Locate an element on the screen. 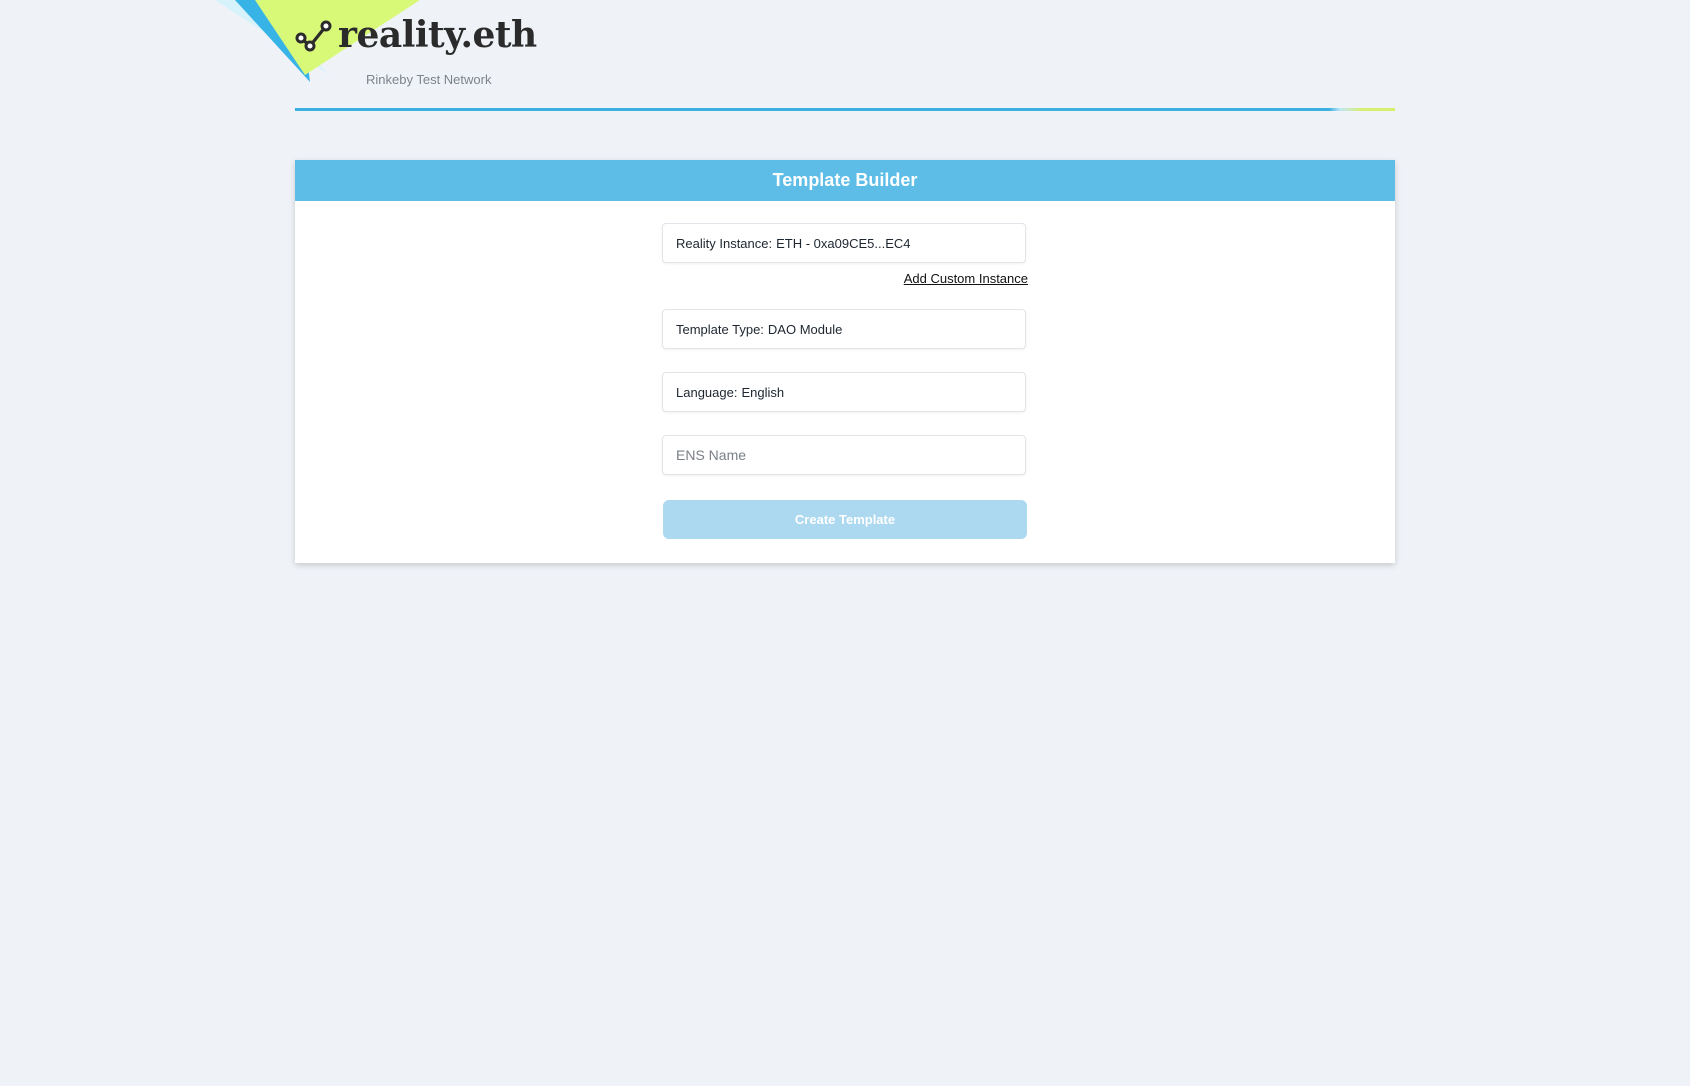 This screenshot has height=1086, width=1690. language-value: English is located at coordinates (763, 392).